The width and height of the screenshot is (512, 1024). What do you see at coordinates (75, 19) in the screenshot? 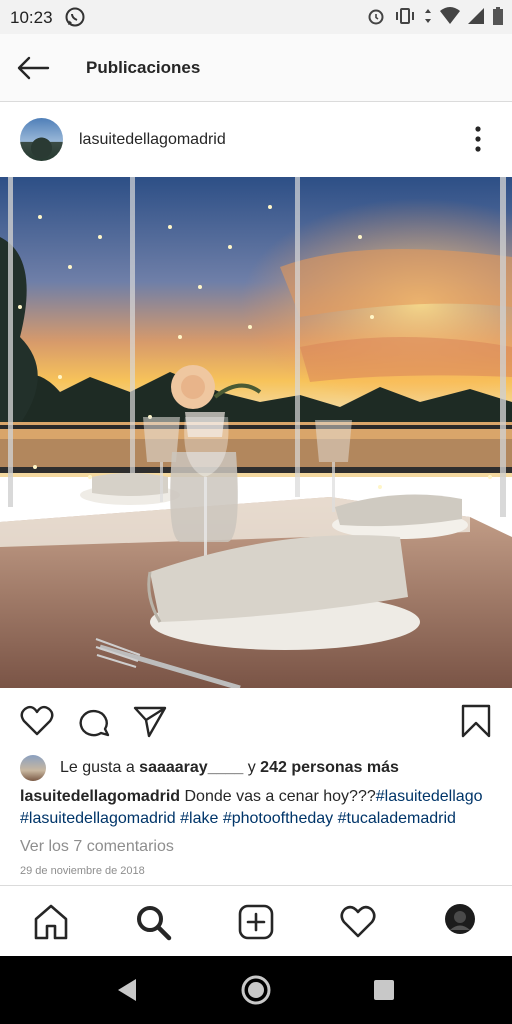
I see `whatsapp-icon` at bounding box center [75, 19].